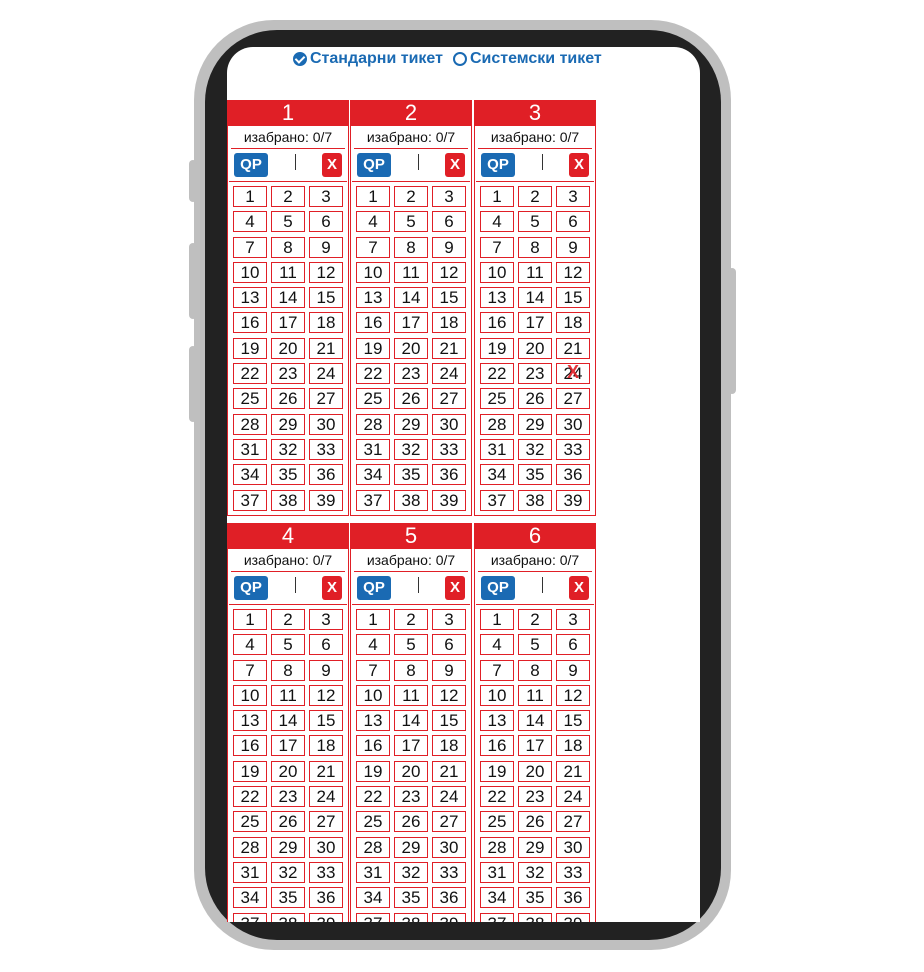 The image size is (924, 972). What do you see at coordinates (288, 247) in the screenshot?
I see `number-cell: 8` at bounding box center [288, 247].